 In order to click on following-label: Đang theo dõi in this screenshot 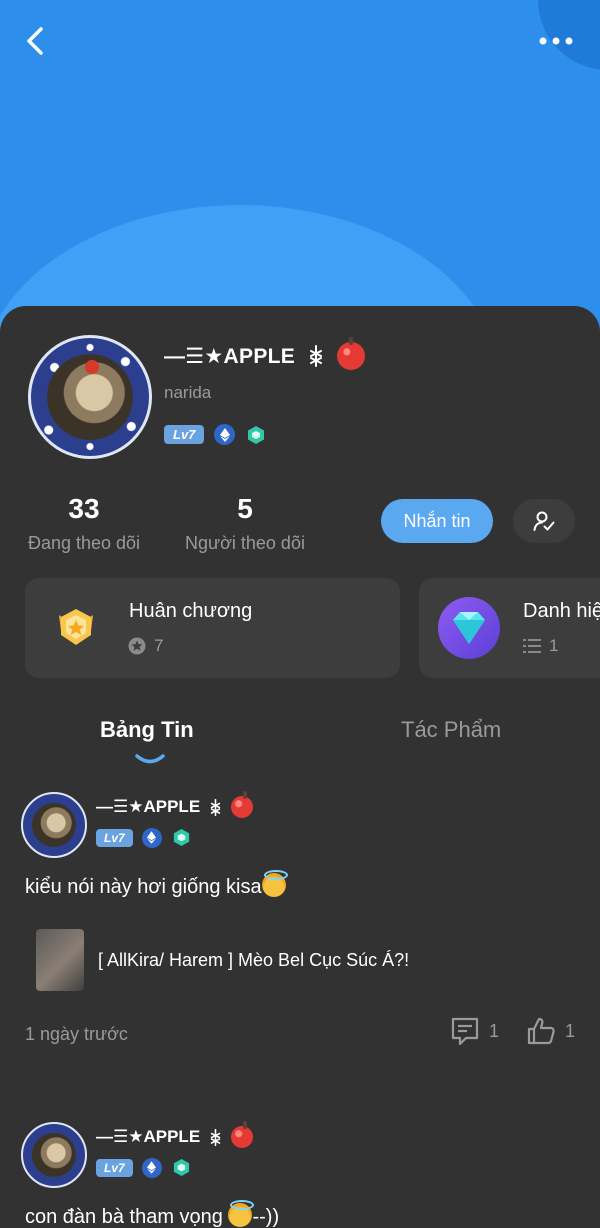, I will do `click(84, 543)`.